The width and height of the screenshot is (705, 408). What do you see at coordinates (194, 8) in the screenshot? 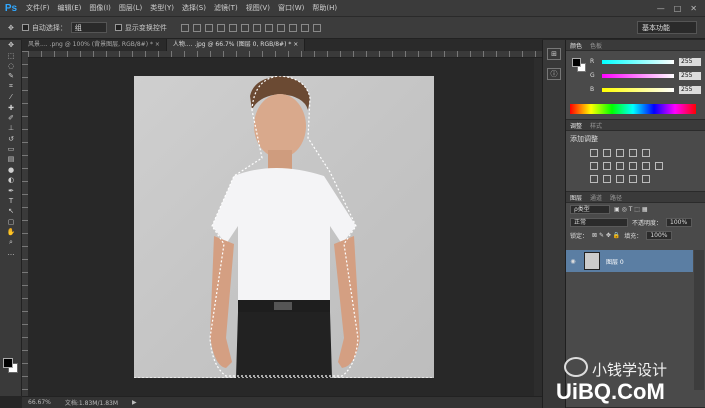
I see `menu-select: 选择(S)` at bounding box center [194, 8].